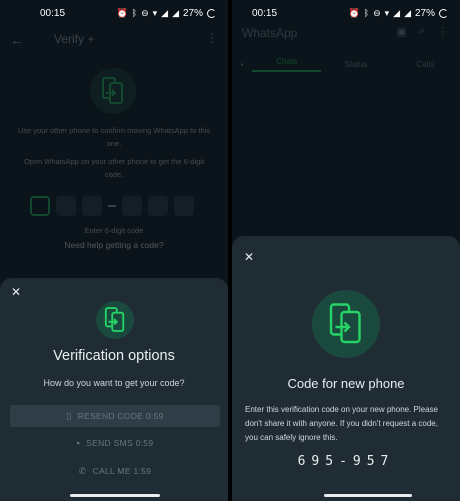  Describe the element at coordinates (346, 461) in the screenshot. I see `verification-code: 695-957` at that location.